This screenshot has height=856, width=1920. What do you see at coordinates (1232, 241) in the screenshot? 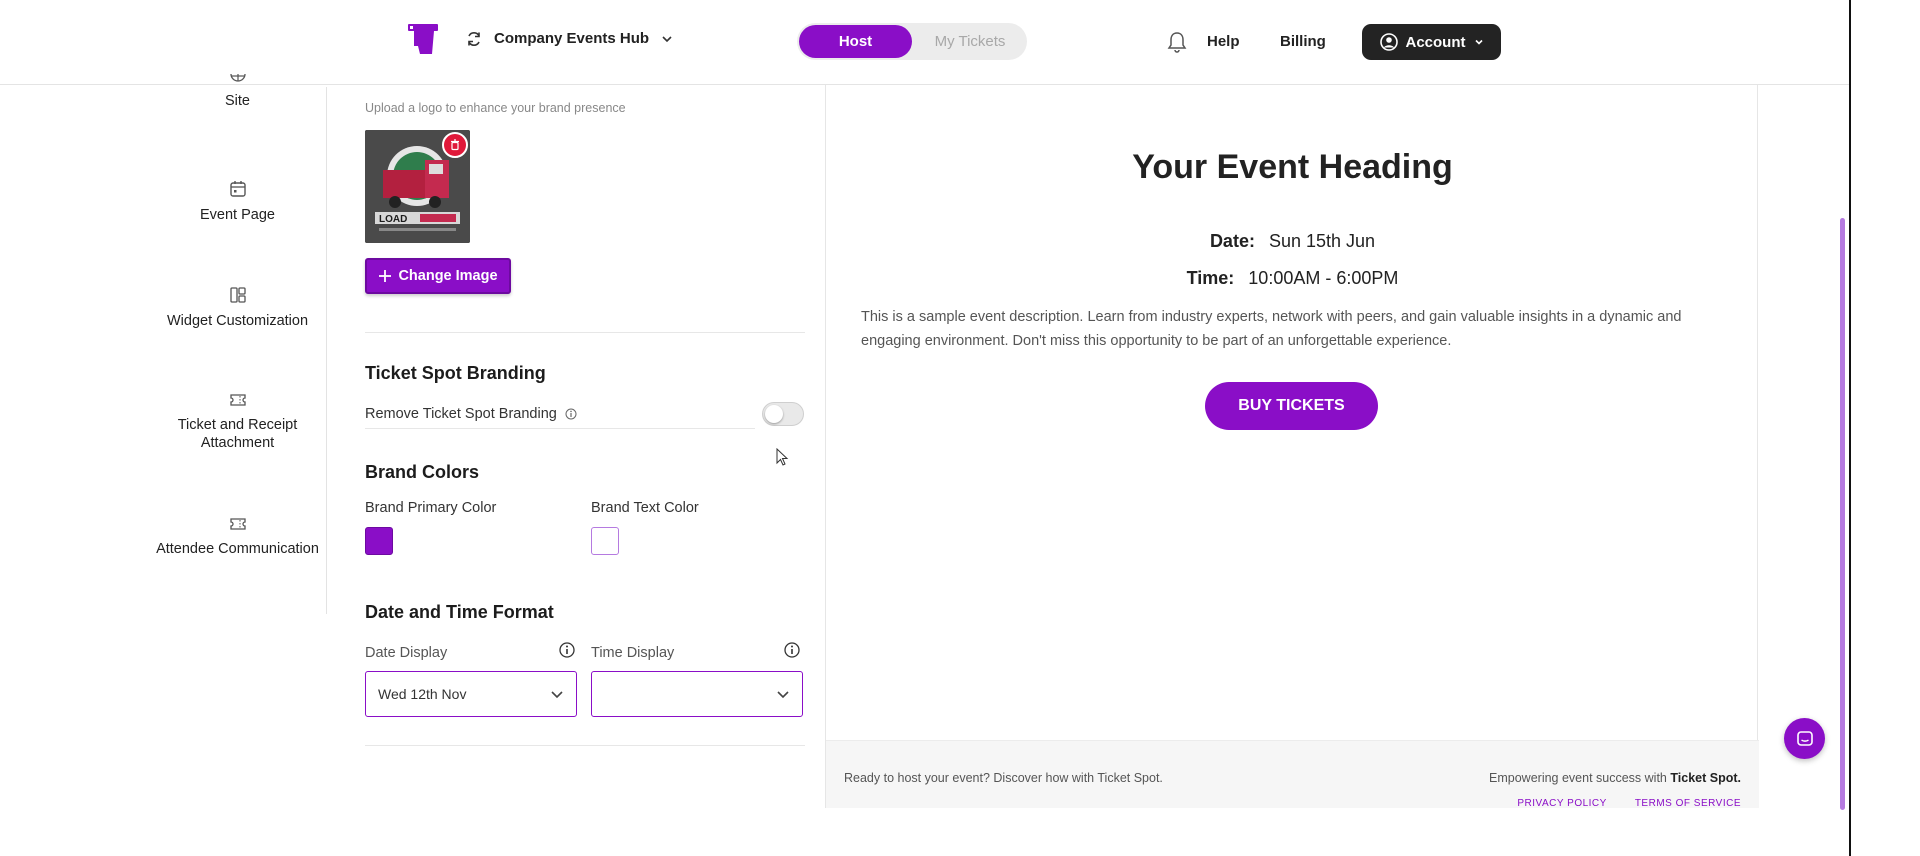
I see `preview-date-label: Date:` at bounding box center [1232, 241].